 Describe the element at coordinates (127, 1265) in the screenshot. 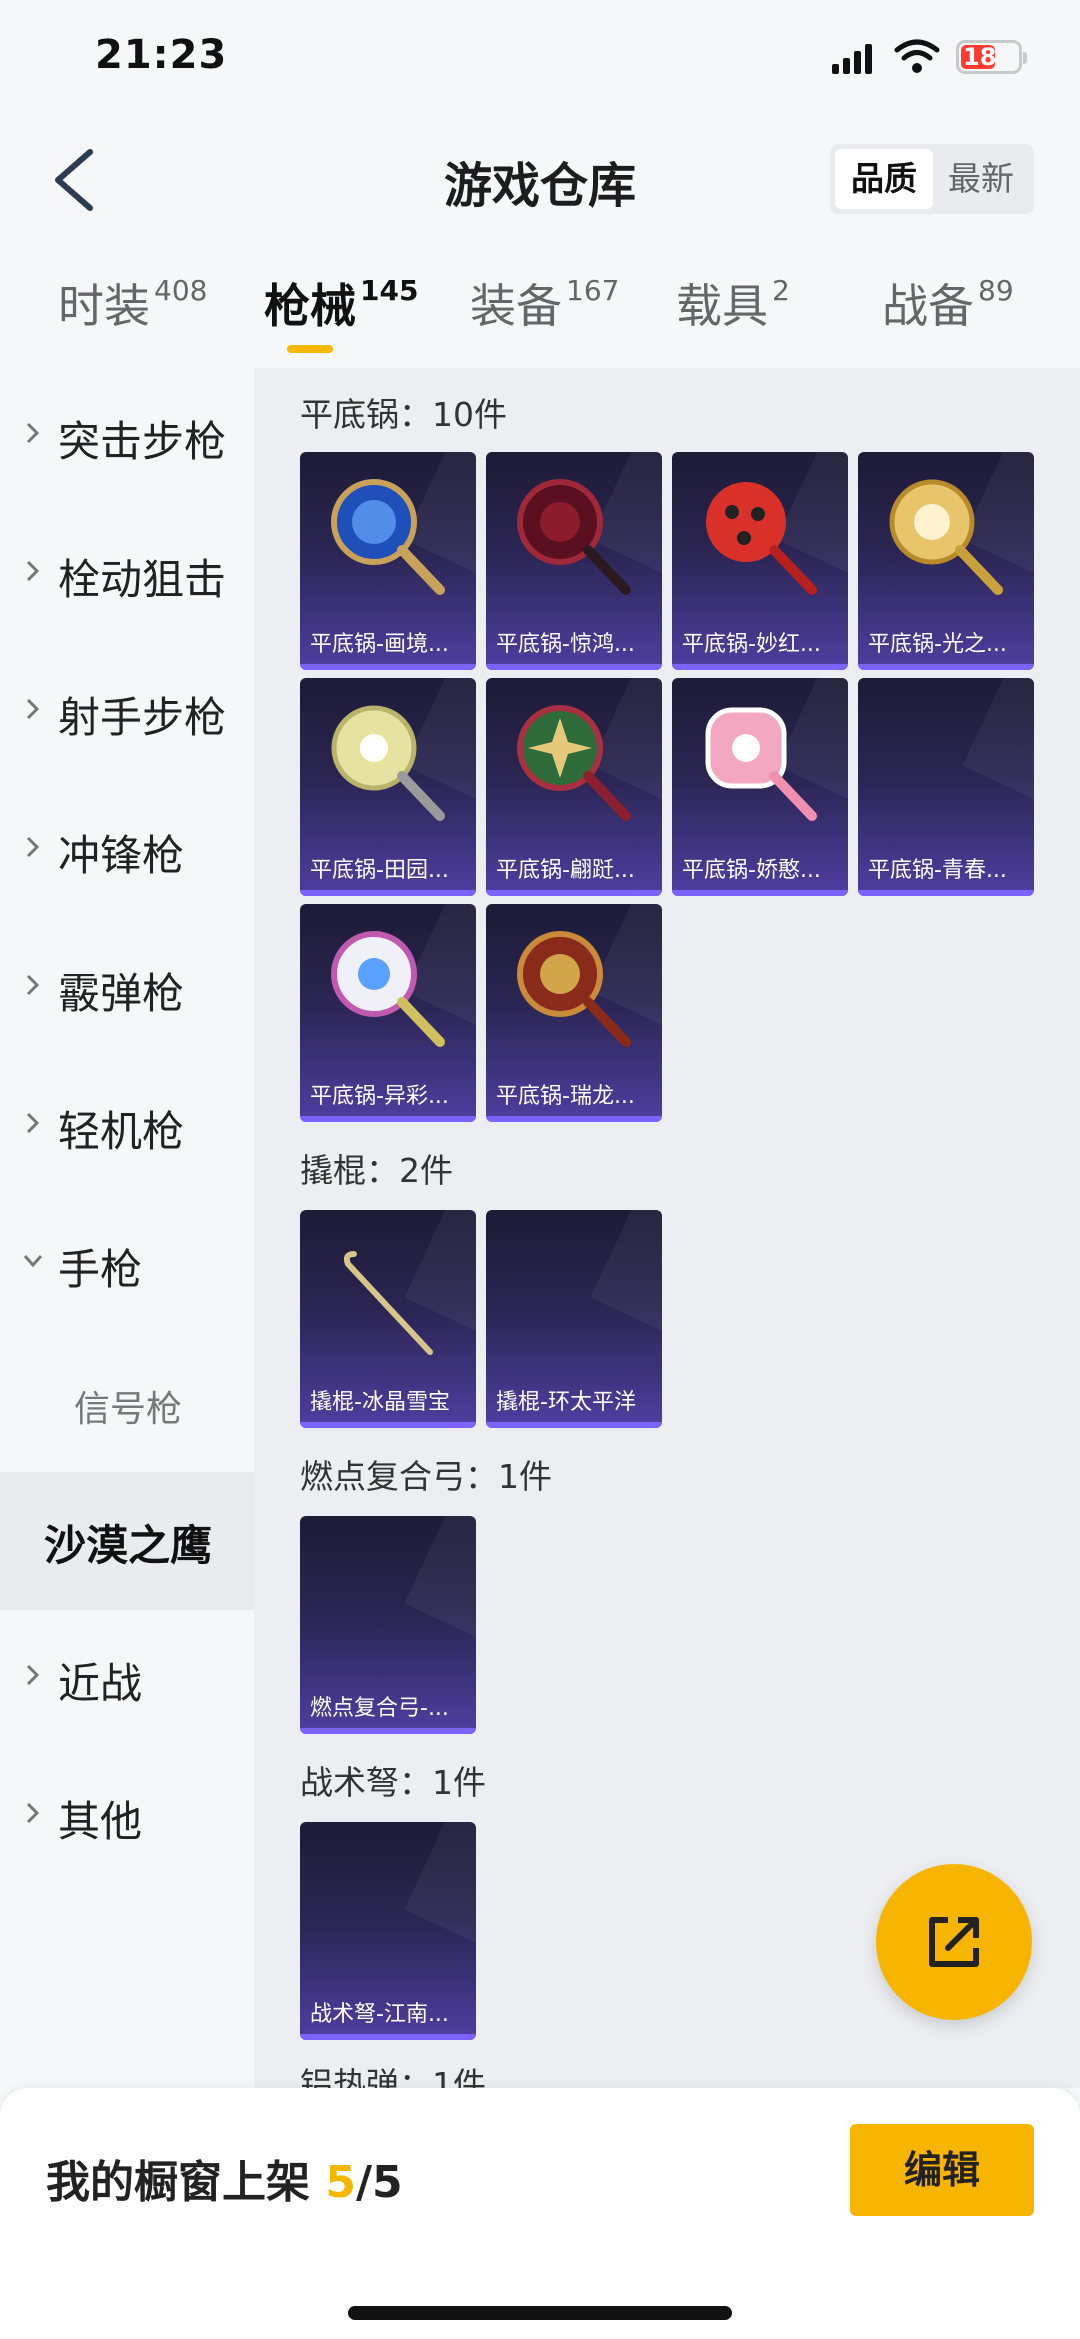

I see `sidebar-item-pistol: 手枪` at that location.